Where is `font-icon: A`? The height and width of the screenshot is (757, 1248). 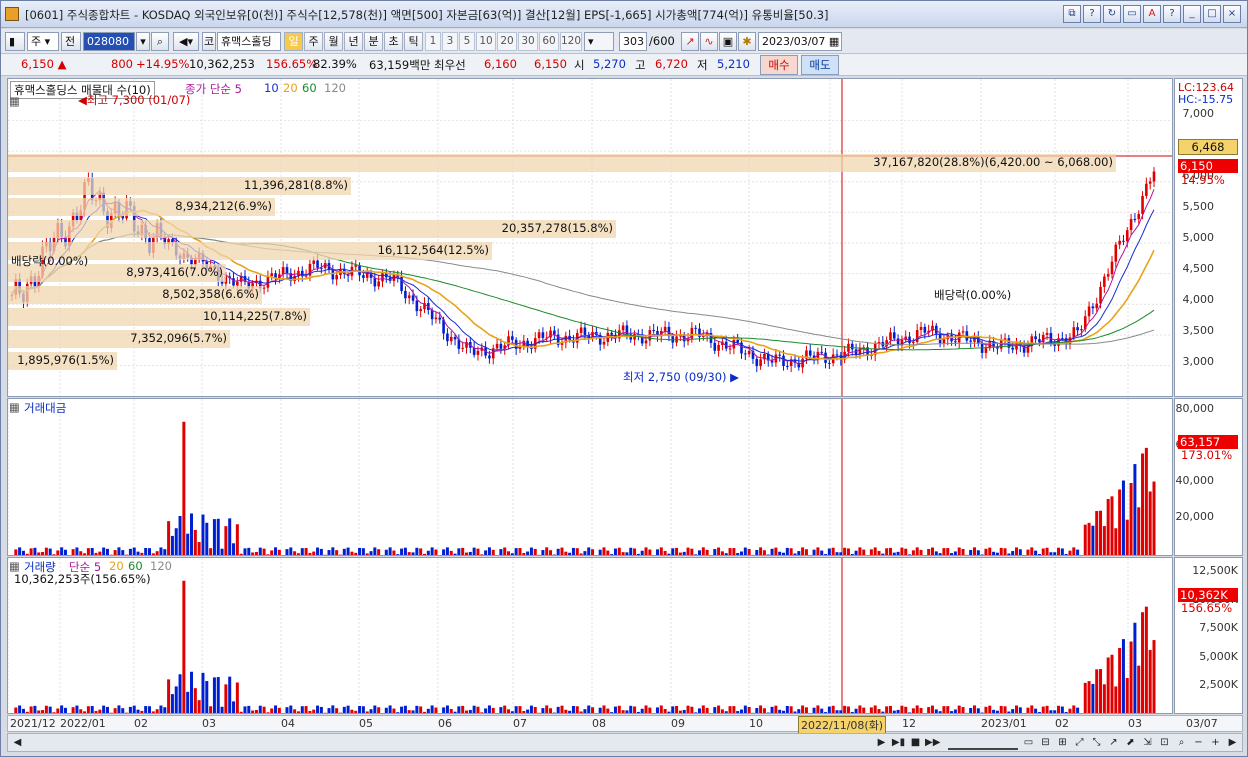 font-icon: A is located at coordinates (1152, 14).